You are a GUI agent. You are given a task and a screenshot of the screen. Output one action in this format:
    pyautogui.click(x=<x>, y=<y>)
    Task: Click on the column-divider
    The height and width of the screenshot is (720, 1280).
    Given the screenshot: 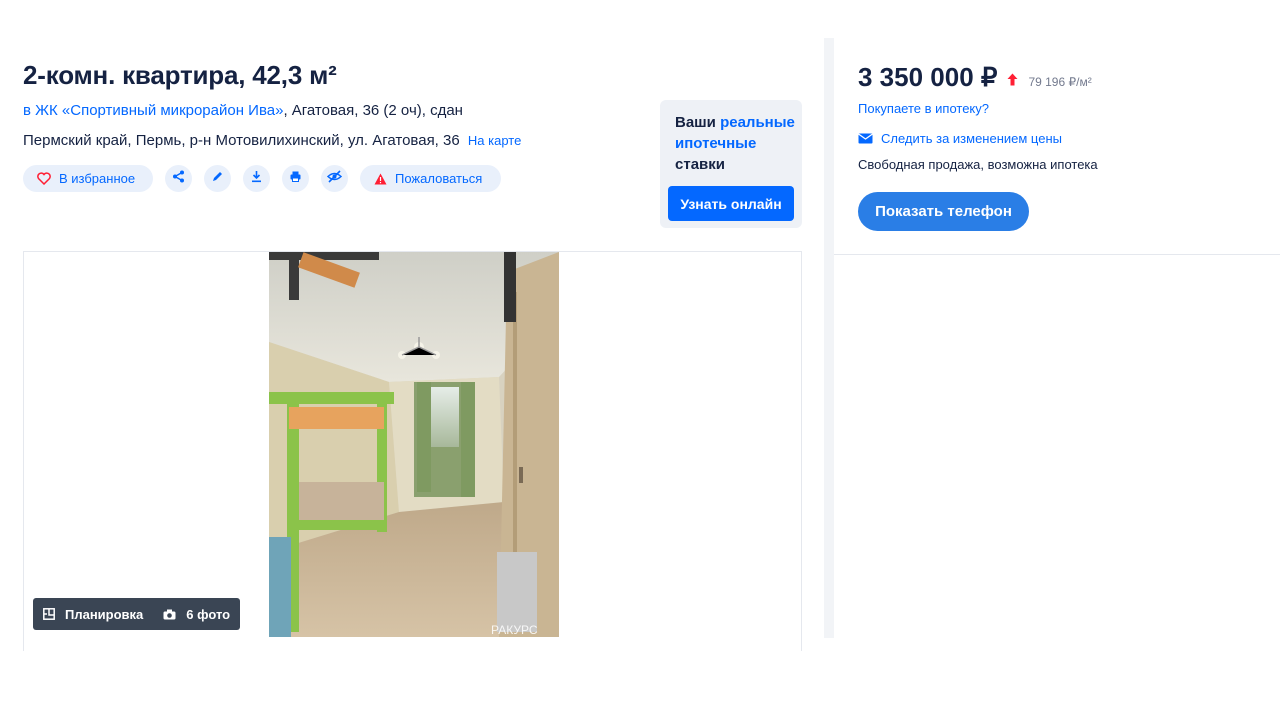 What is the action you would take?
    pyautogui.click(x=829, y=338)
    